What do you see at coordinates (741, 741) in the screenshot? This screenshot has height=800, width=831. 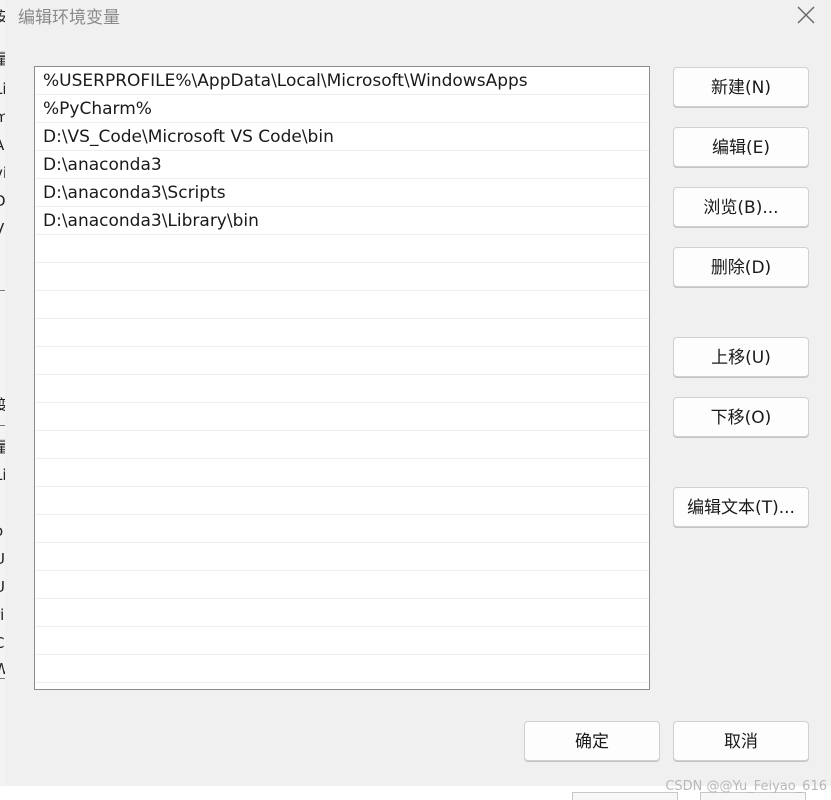 I see `cancel-button: 取消` at bounding box center [741, 741].